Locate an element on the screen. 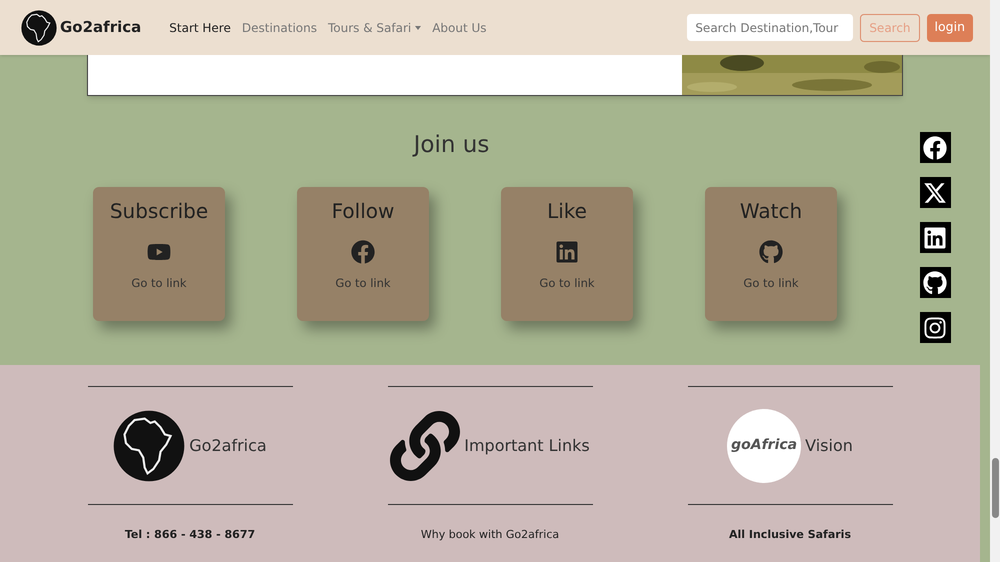  footer-heading: Vision is located at coordinates (829, 445).